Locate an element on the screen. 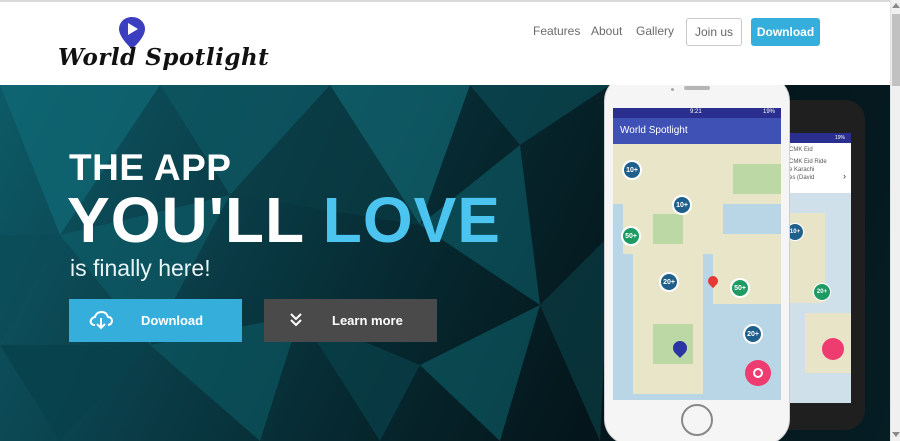 The width and height of the screenshot is (900, 441). hero-headline-line2: YOU'LL LOVE is located at coordinates (284, 220).